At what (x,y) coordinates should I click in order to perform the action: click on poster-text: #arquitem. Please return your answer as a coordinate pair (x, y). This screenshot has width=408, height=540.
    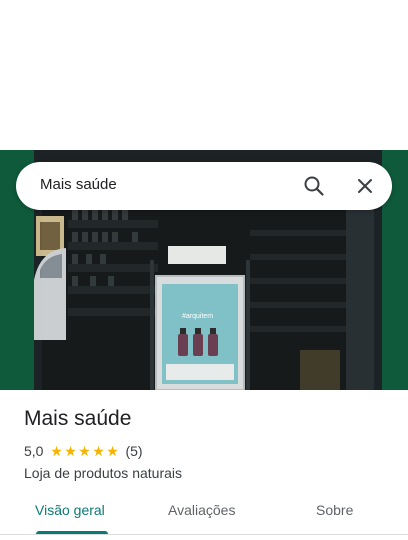
    Looking at the image, I should click on (197, 316).